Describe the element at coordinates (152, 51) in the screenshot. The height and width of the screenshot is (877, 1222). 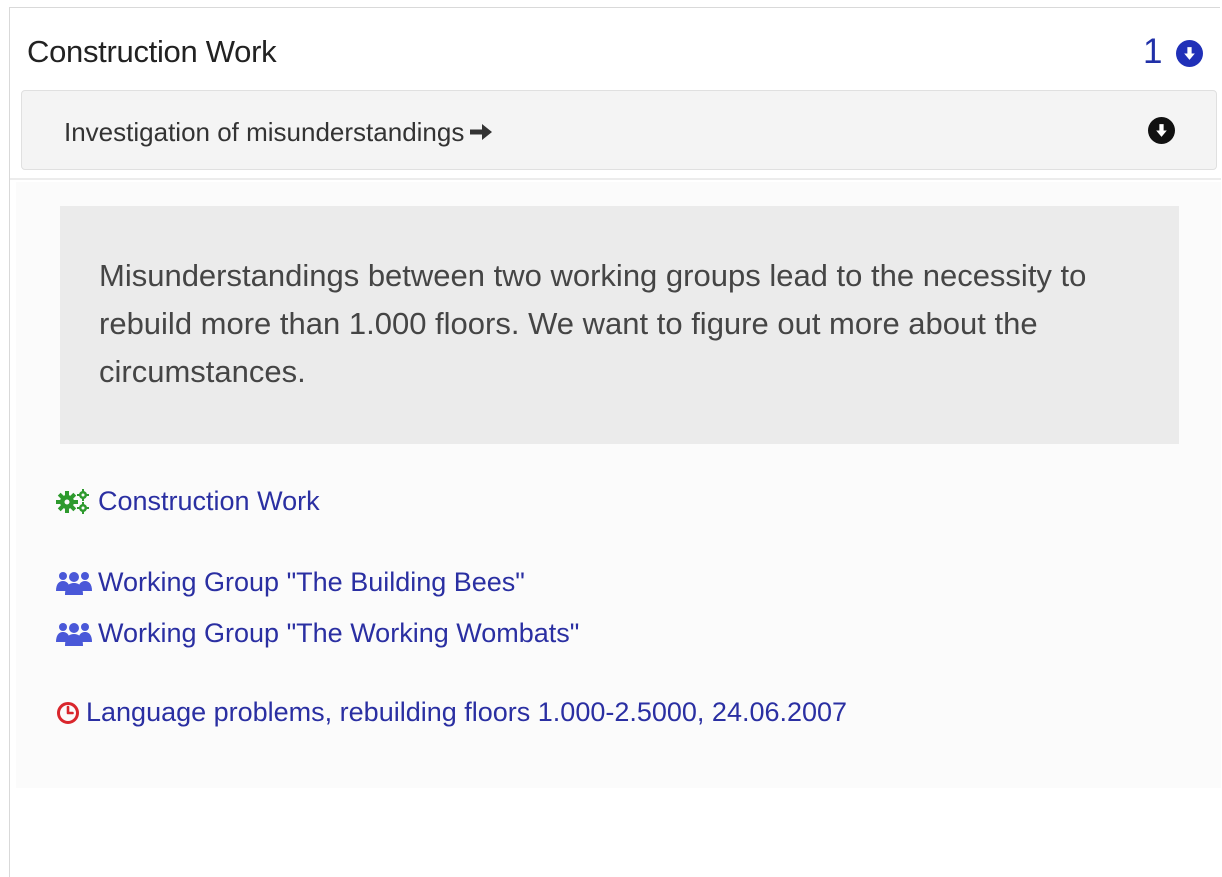
I see `panel-title: Construction Work` at that location.